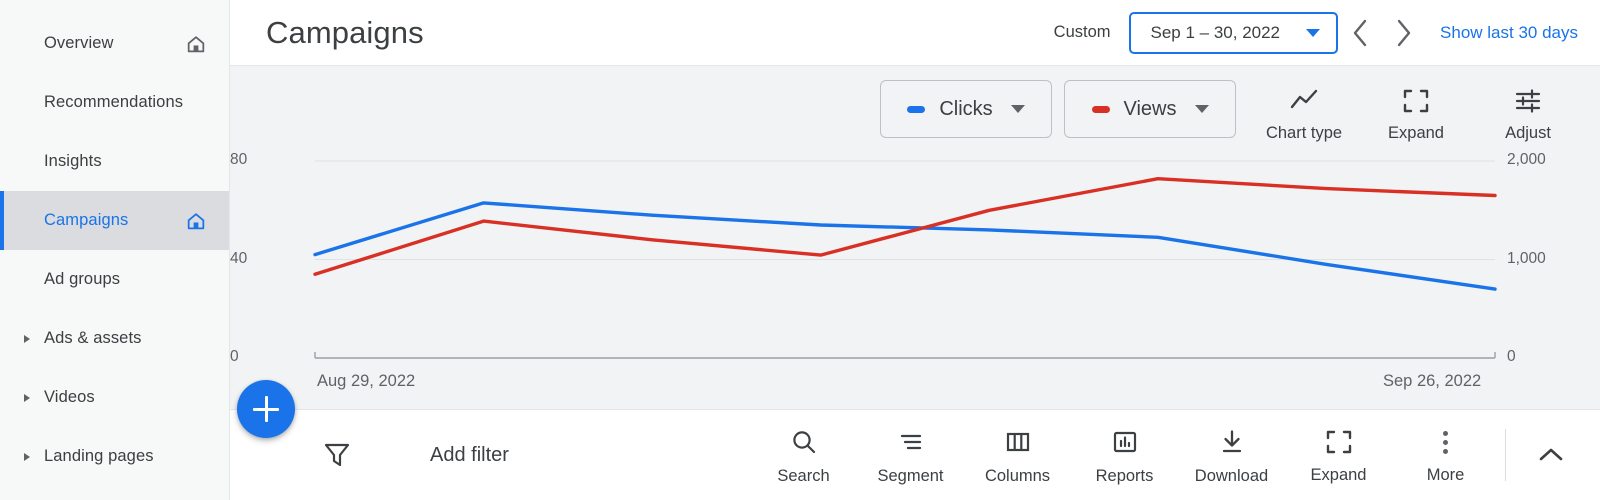  Describe the element at coordinates (1304, 99) in the screenshot. I see `line-chart-icon` at that location.